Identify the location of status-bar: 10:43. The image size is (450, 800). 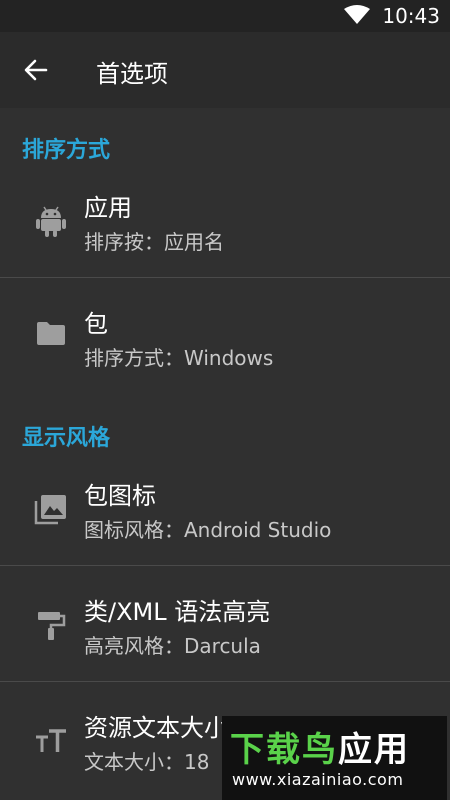
(225, 16).